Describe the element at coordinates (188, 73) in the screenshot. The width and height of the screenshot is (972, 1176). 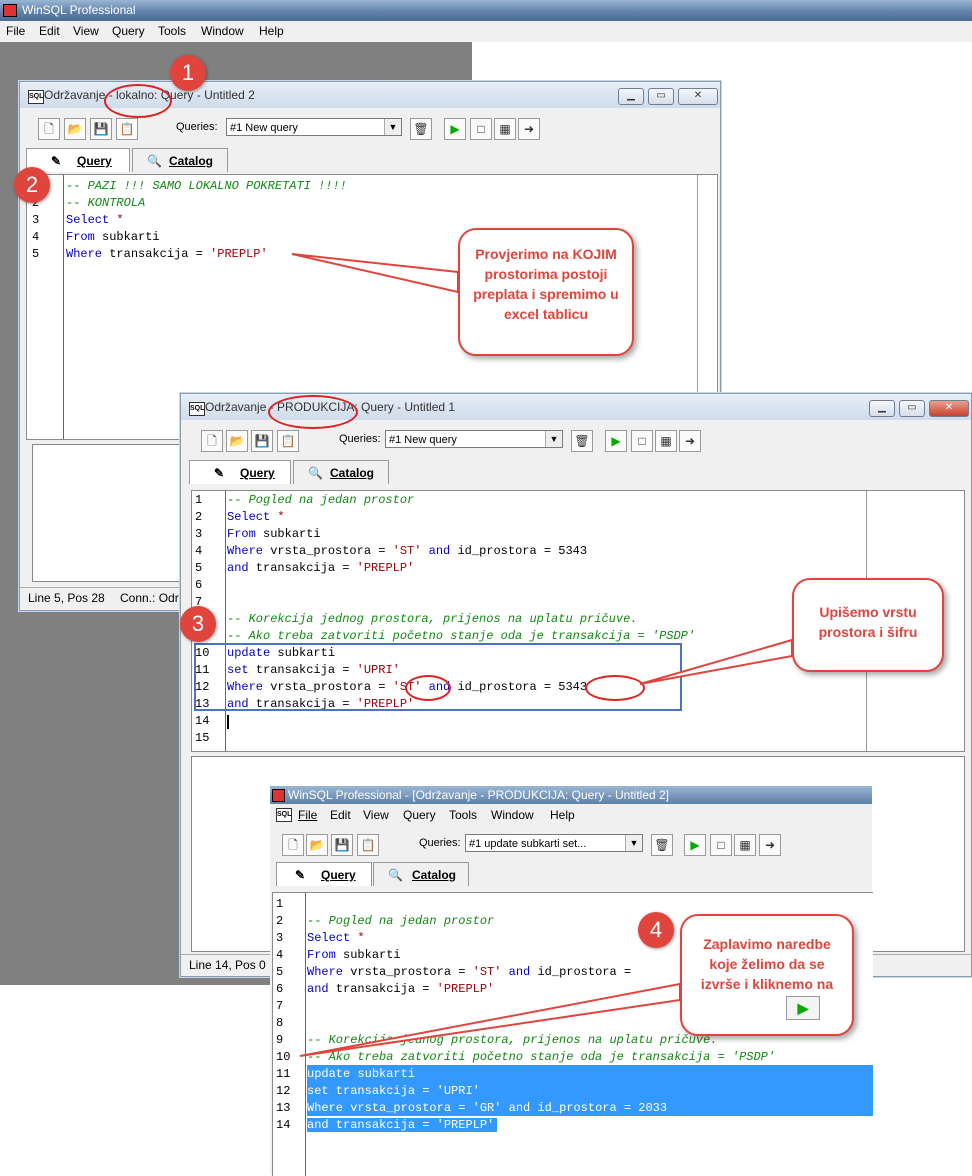
I see `step-badge-1: 1` at that location.